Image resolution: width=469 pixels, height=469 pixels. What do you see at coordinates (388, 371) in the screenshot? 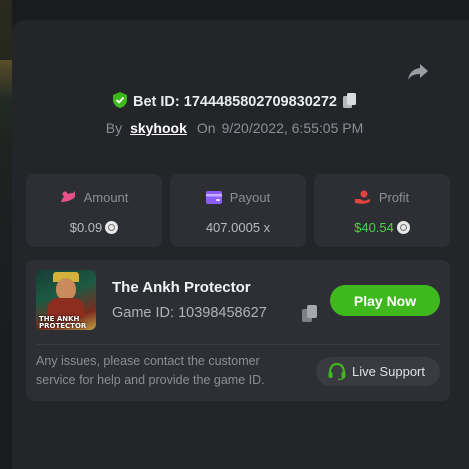
I see `live-support-label: Live Support` at bounding box center [388, 371].